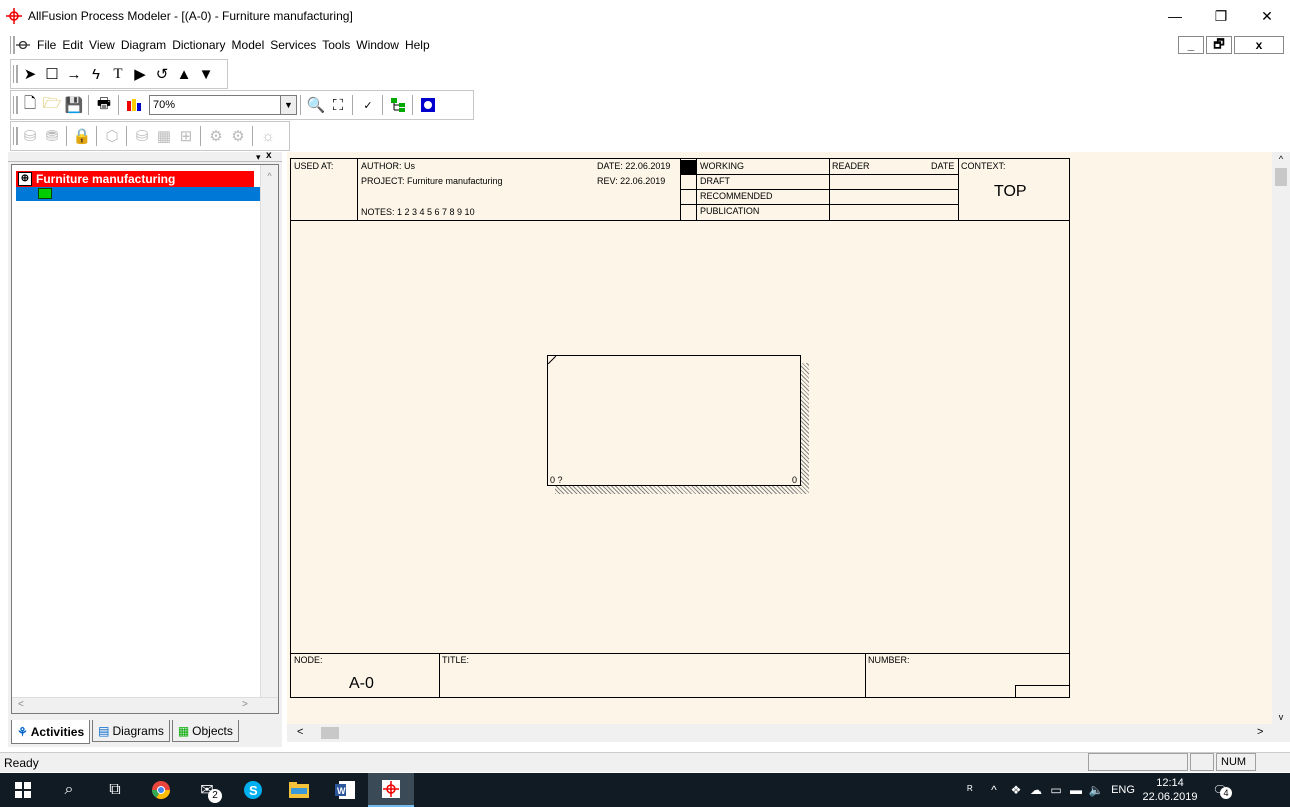 This screenshot has width=1290, height=807. What do you see at coordinates (51, 732) in the screenshot?
I see `tab-activities: ⚘ Activities` at bounding box center [51, 732].